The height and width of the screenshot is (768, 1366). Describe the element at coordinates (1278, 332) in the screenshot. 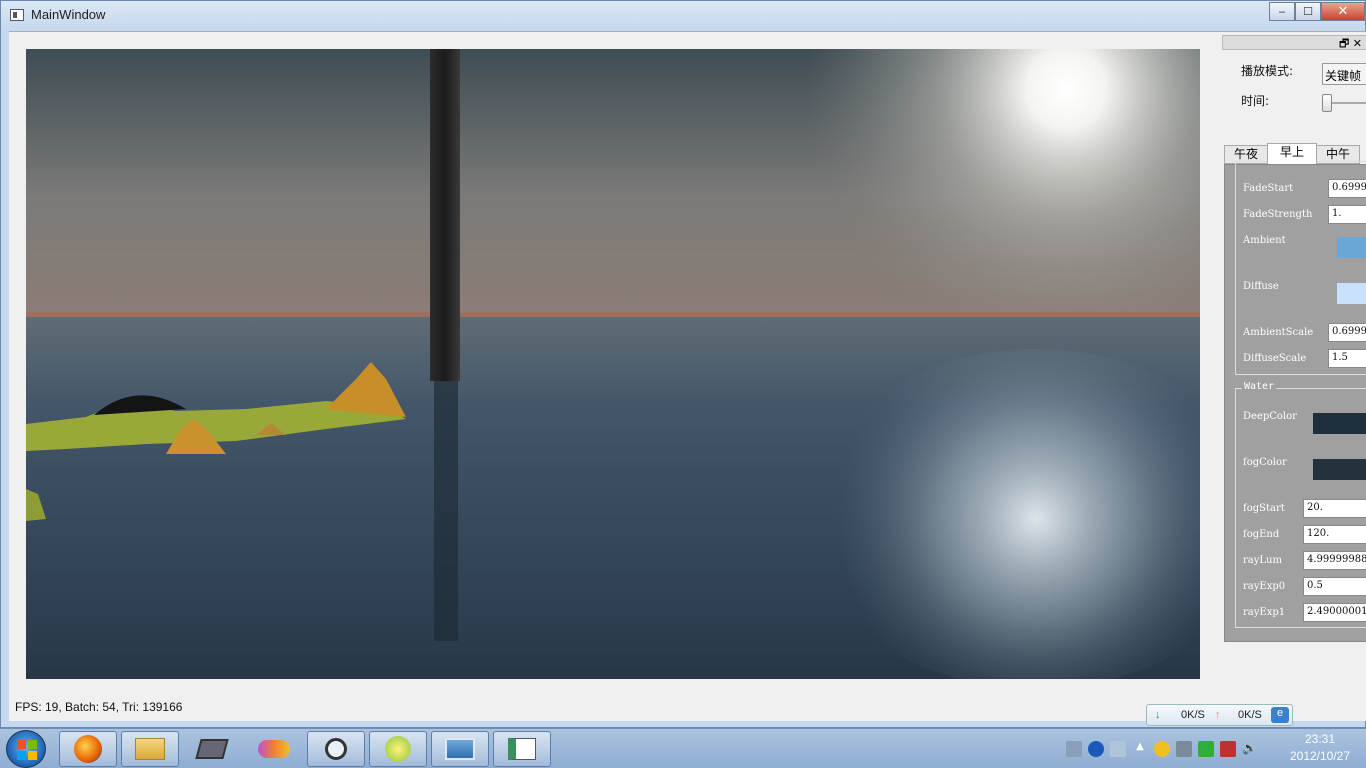

I see `ambient-scale-label: AmbientScale` at that location.